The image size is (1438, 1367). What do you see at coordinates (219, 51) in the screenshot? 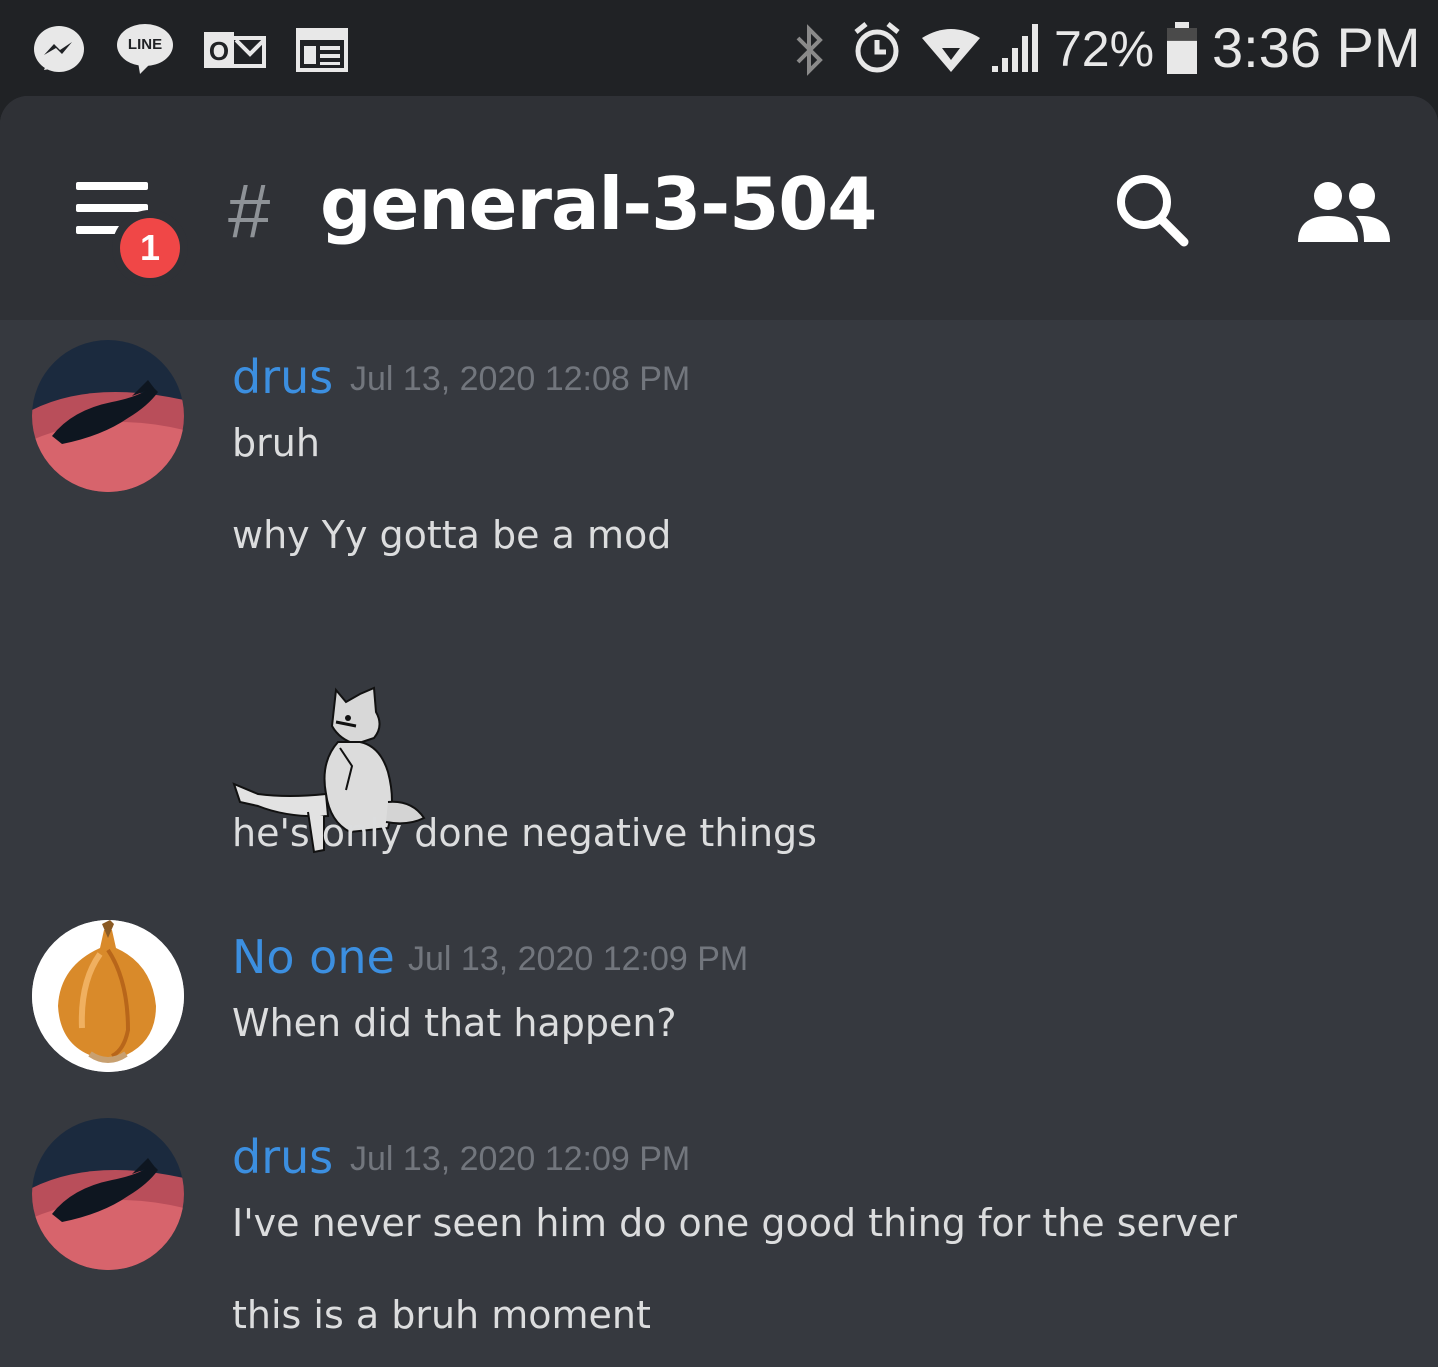
I see `outlook-icon-label: O` at bounding box center [219, 51].